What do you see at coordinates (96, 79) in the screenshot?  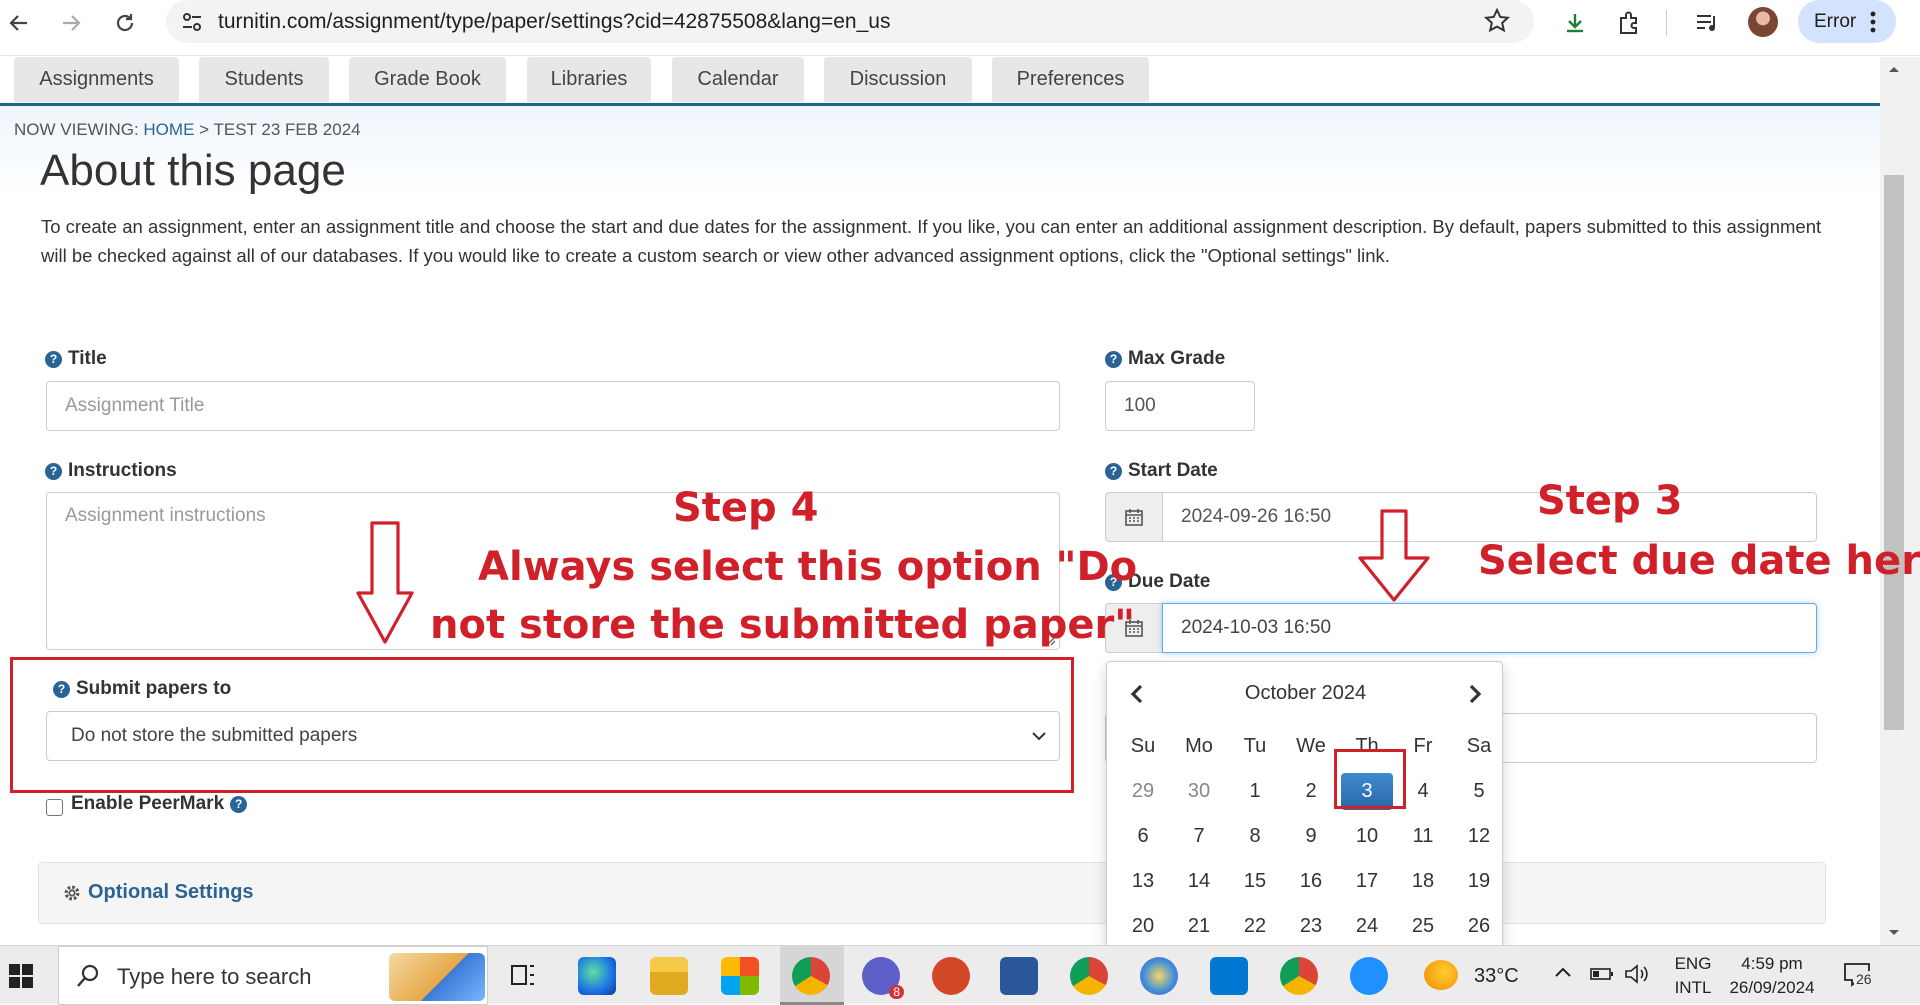 I see `tab-assignments: Assignments` at bounding box center [96, 79].